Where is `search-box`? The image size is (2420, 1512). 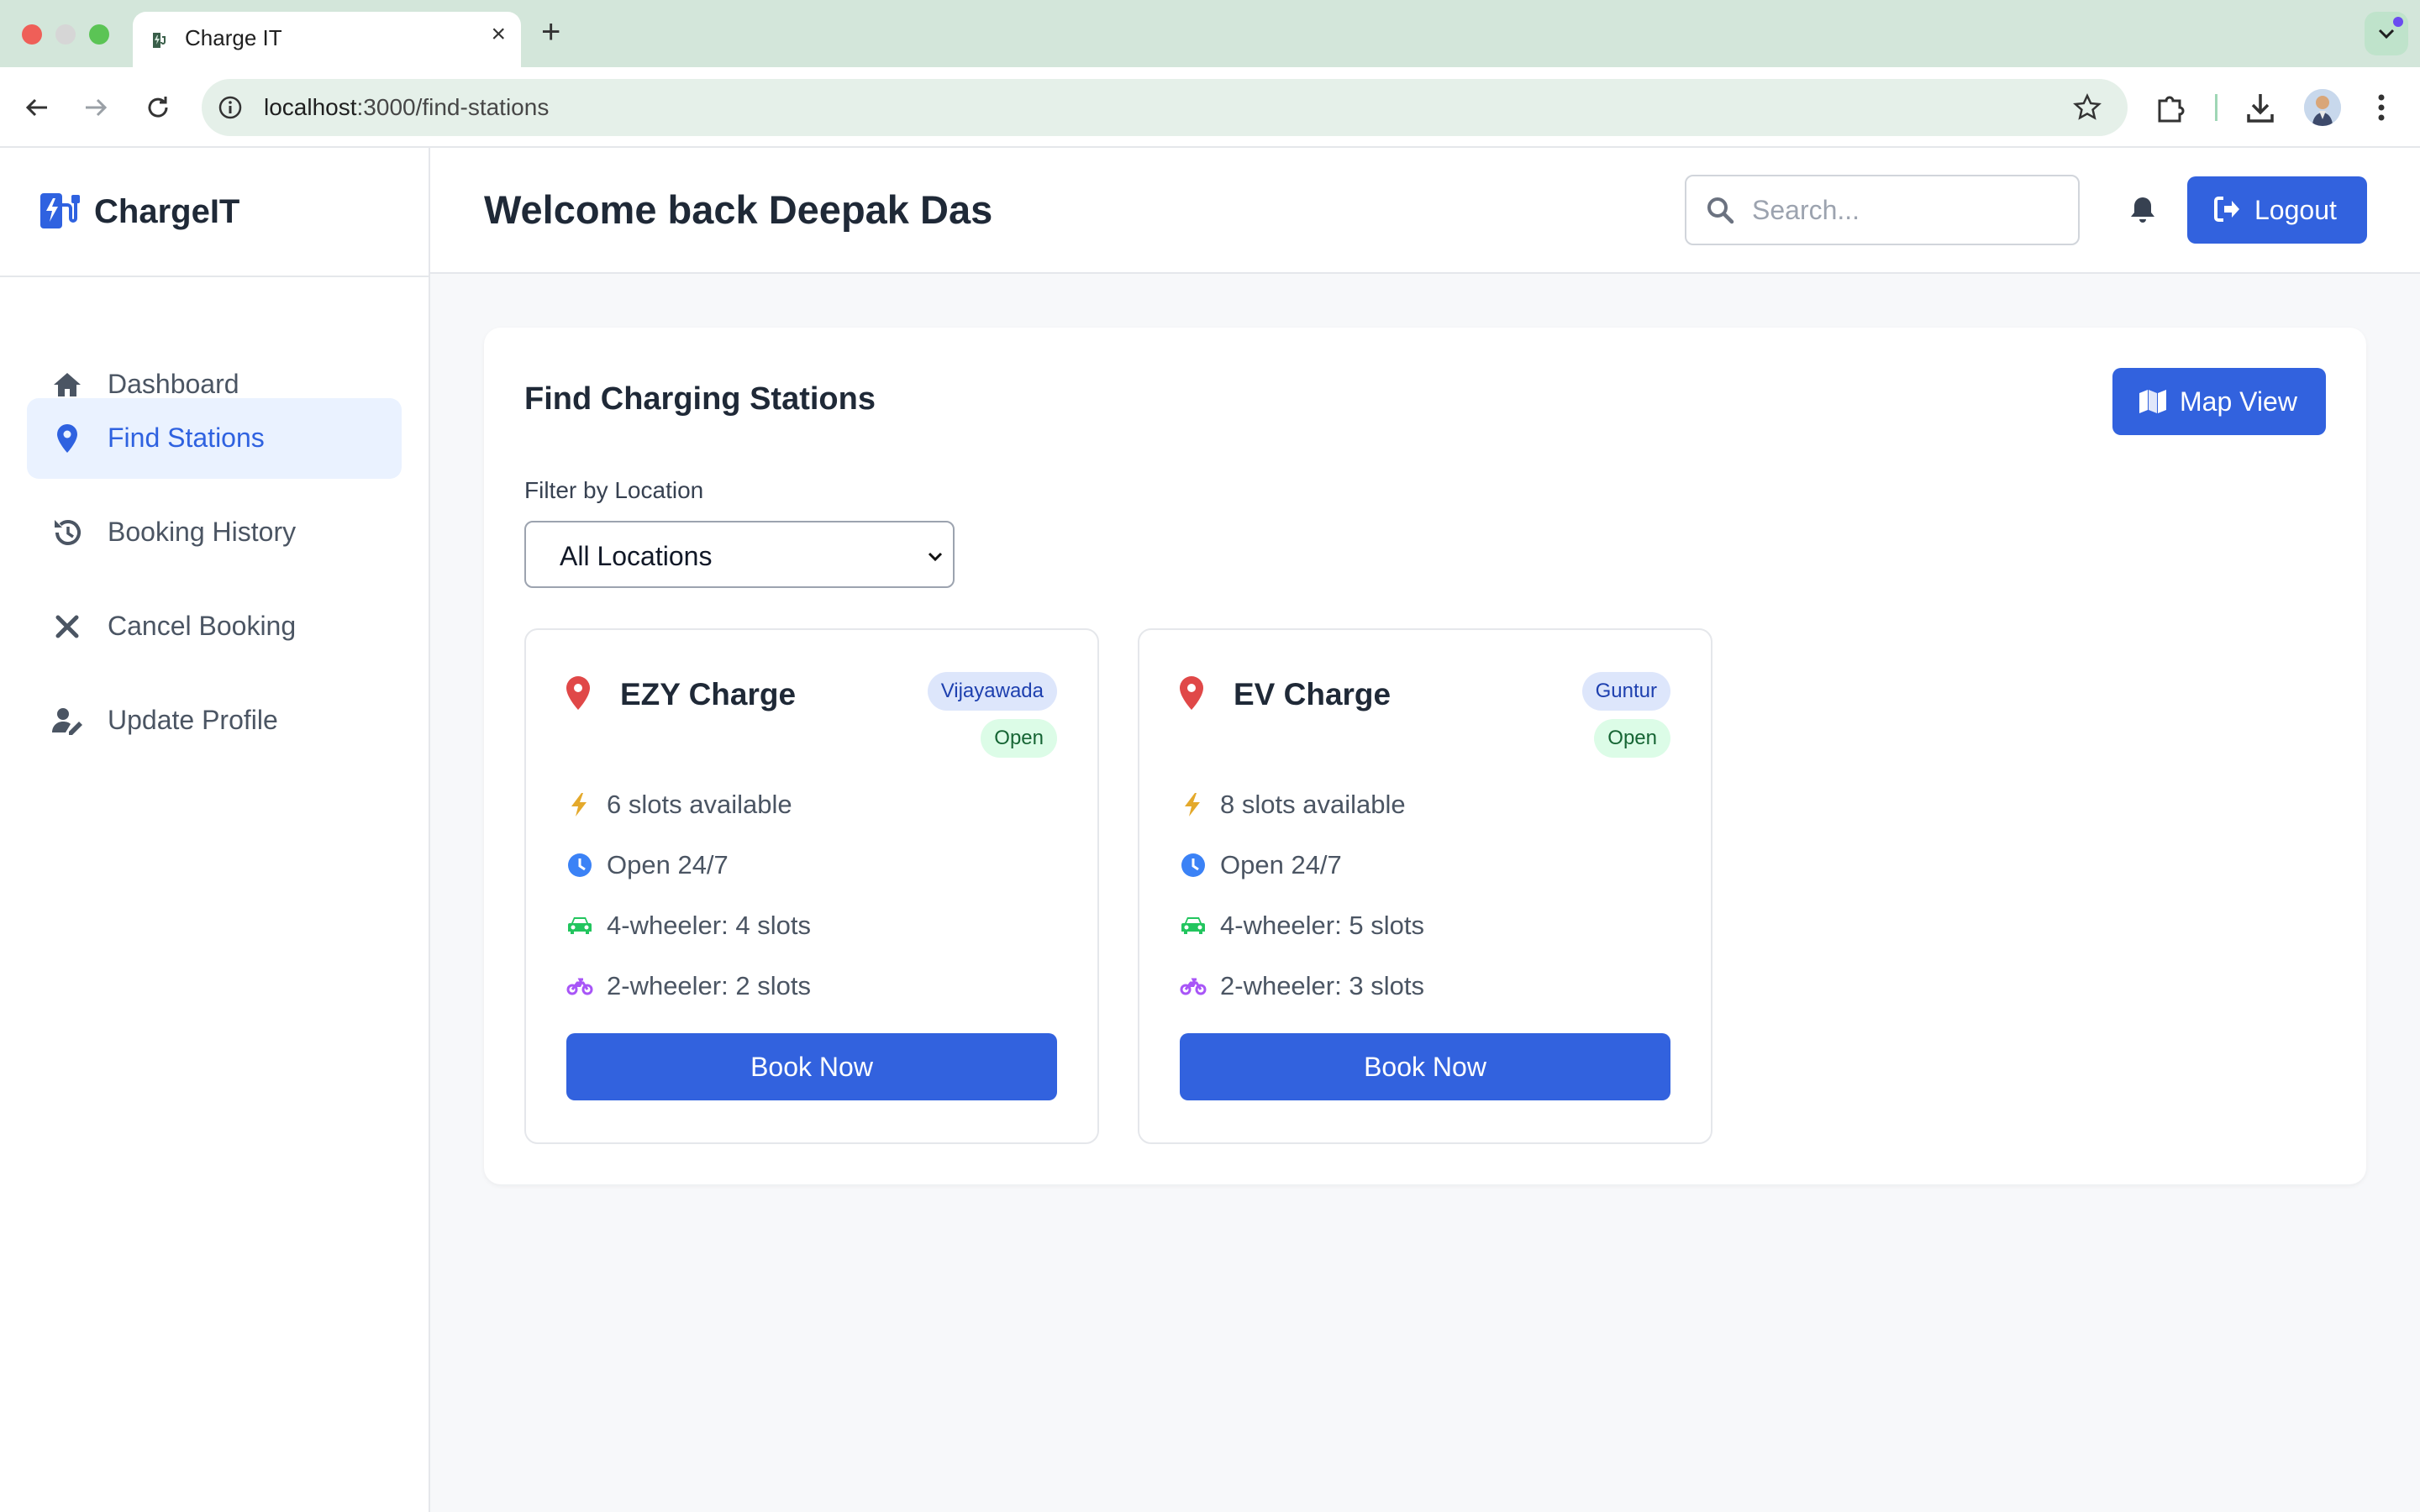
search-box is located at coordinates (1882, 210).